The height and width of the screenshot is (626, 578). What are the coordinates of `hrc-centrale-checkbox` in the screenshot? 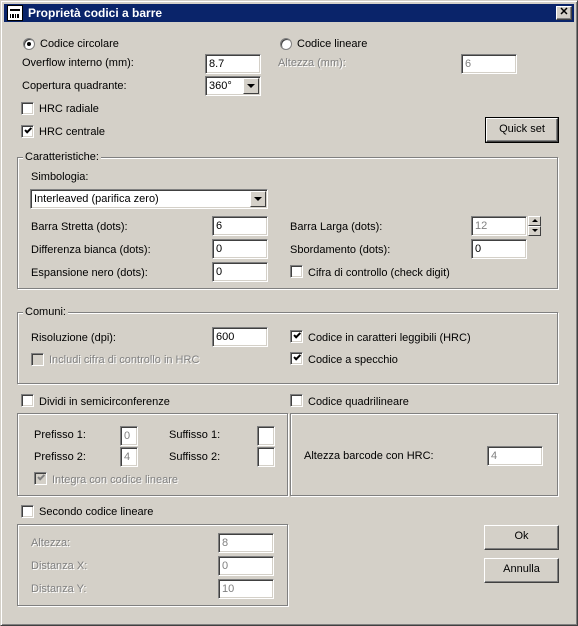 It's located at (27, 131).